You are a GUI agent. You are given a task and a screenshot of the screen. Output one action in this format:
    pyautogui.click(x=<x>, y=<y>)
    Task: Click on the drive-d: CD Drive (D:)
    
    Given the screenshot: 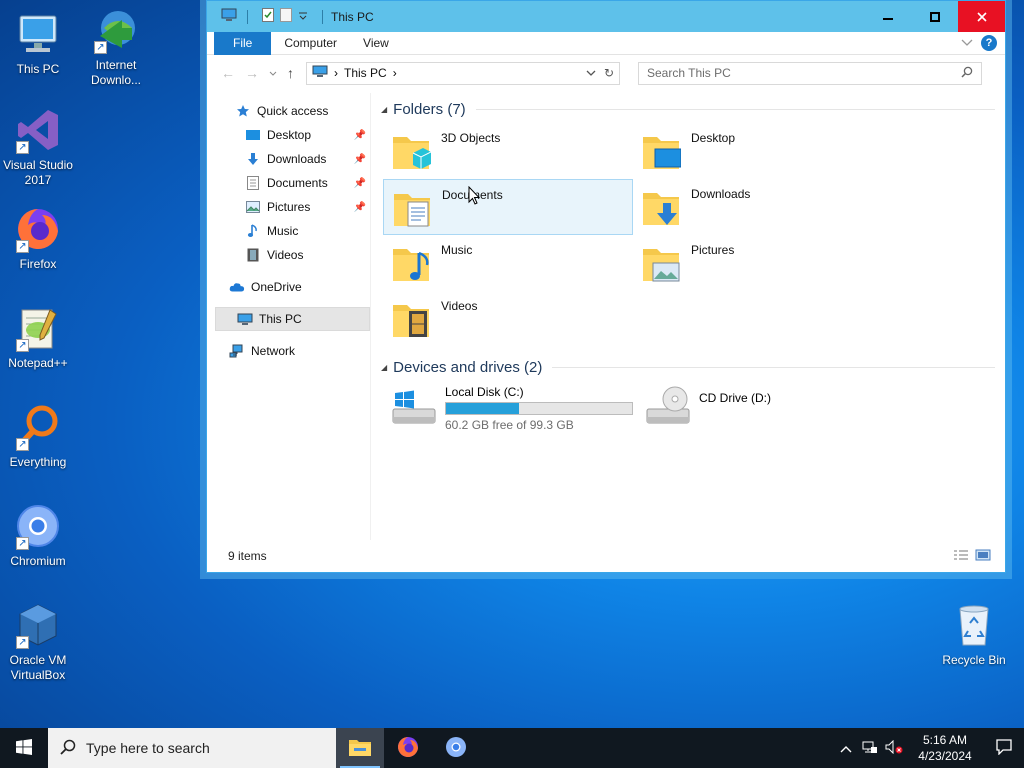 What is the action you would take?
    pyautogui.click(x=762, y=408)
    